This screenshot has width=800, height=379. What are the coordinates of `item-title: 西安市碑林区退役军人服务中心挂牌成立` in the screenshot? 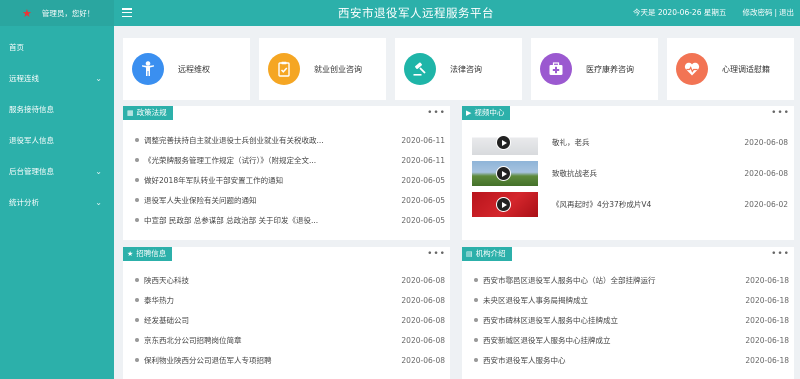 It's located at (546, 320).